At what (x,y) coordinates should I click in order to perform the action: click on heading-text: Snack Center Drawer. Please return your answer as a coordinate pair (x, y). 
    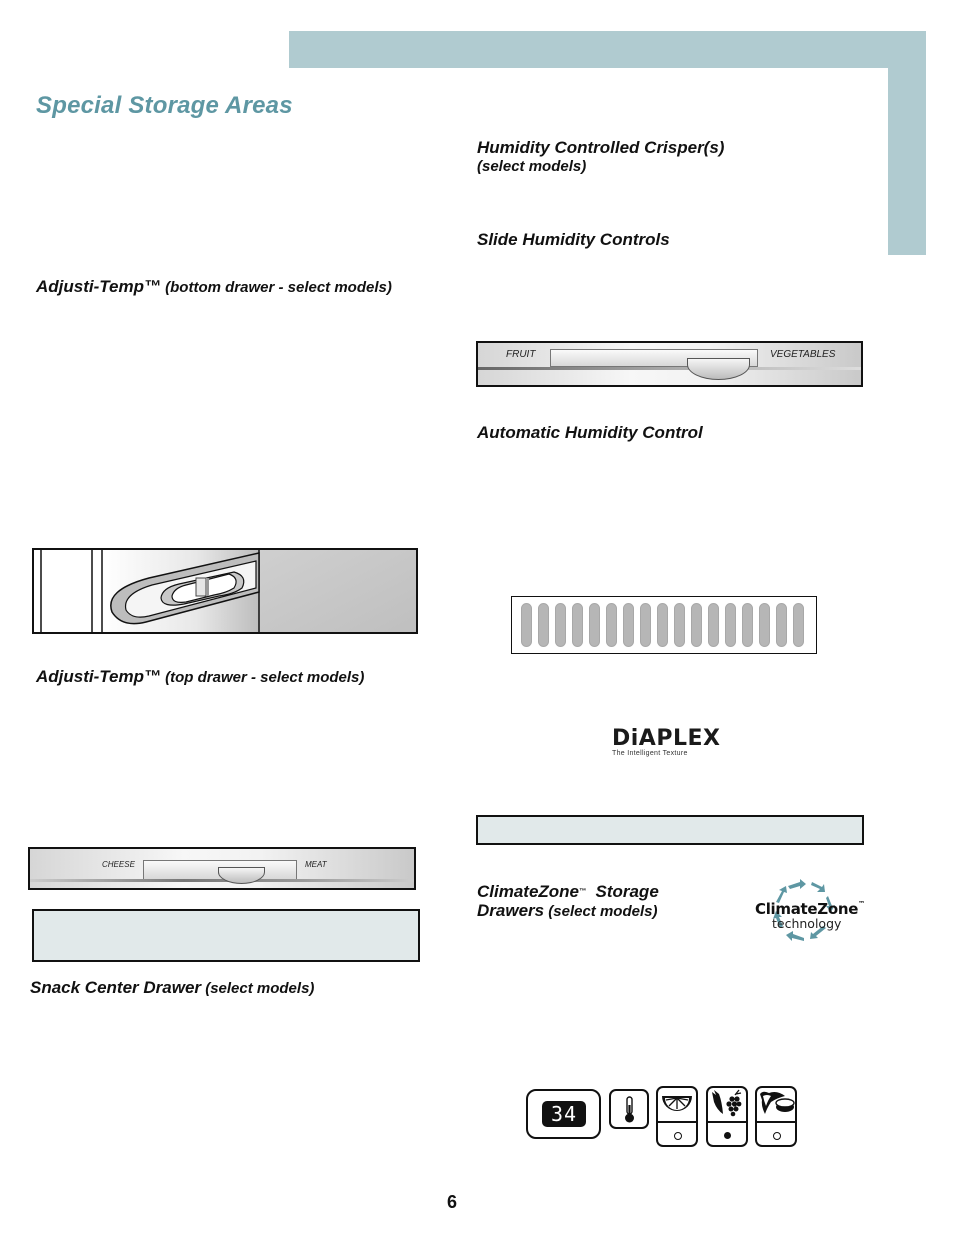
    Looking at the image, I should click on (116, 987).